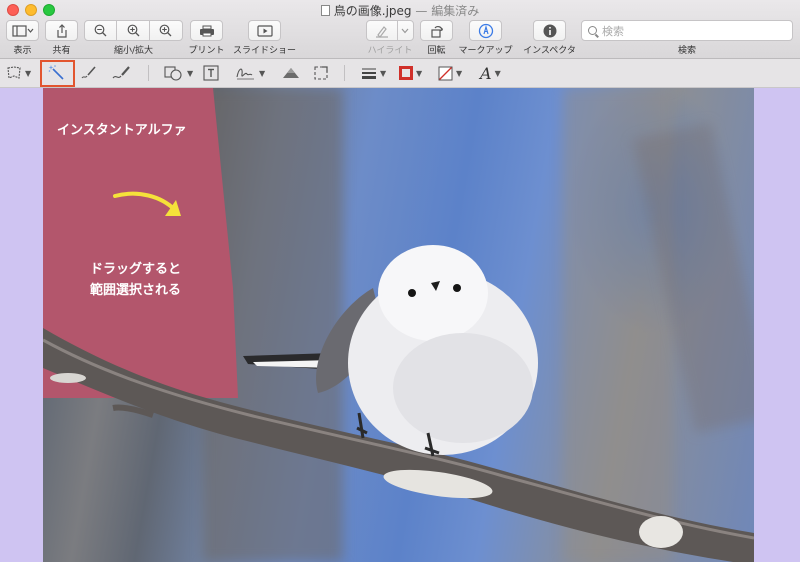  I want to click on actual-size-button, so click(133, 30).